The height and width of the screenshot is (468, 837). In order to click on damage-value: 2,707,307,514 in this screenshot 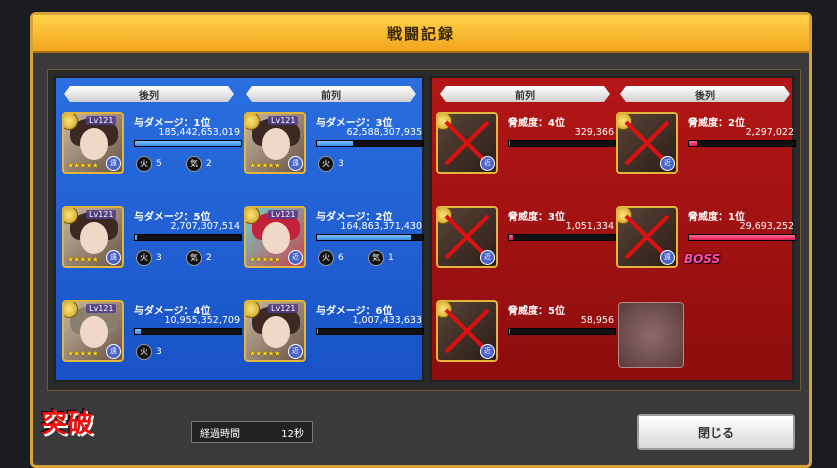, I will do `click(205, 226)`.